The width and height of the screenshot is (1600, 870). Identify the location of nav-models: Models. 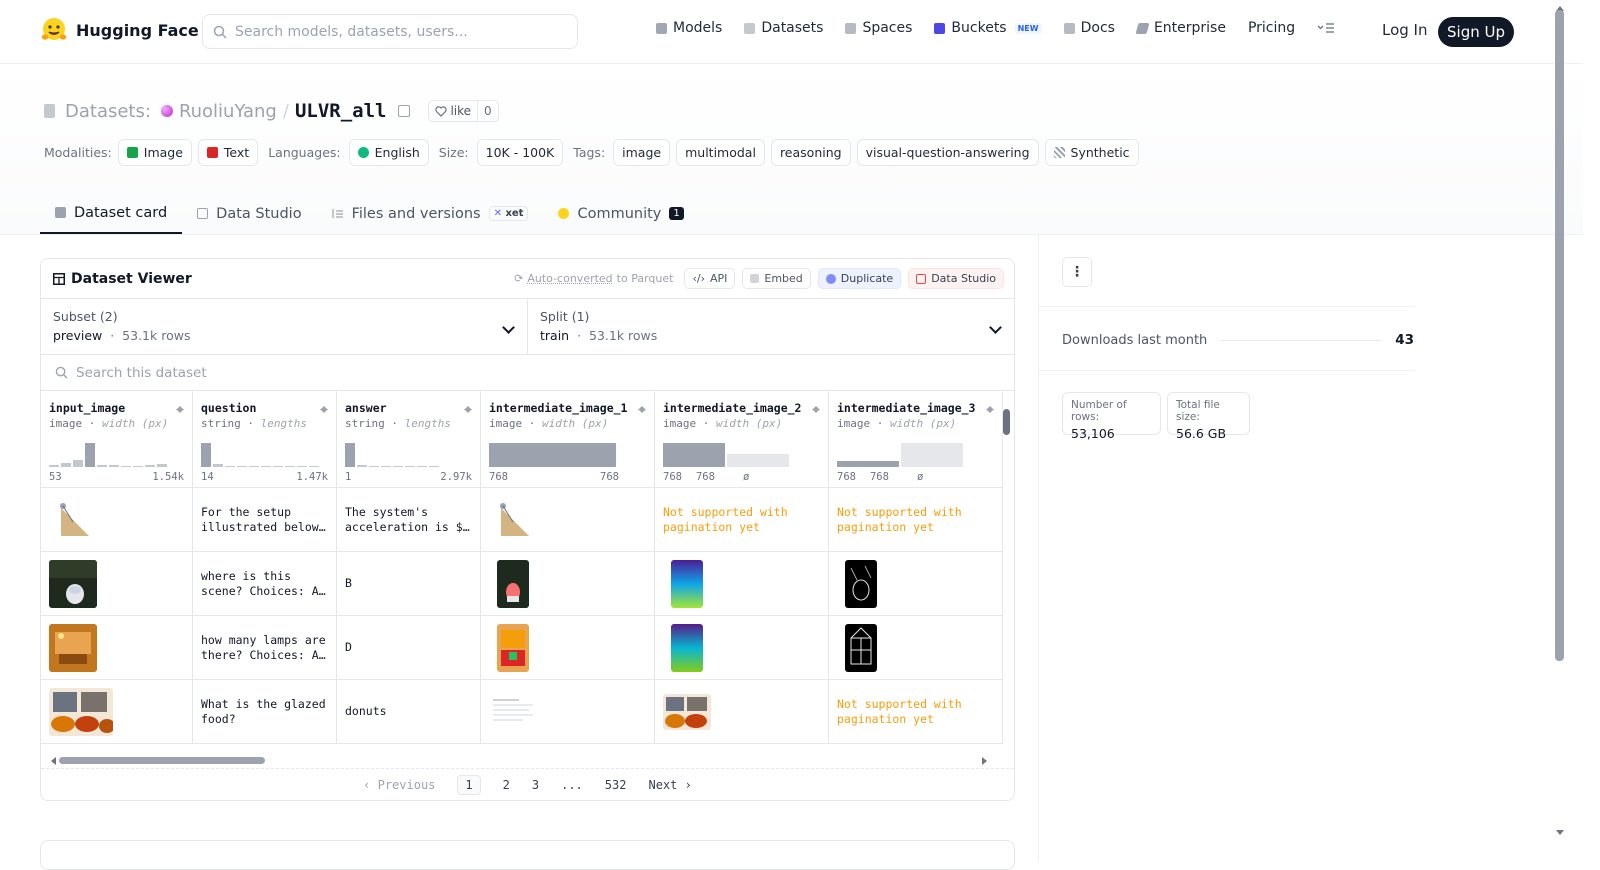
(689, 28).